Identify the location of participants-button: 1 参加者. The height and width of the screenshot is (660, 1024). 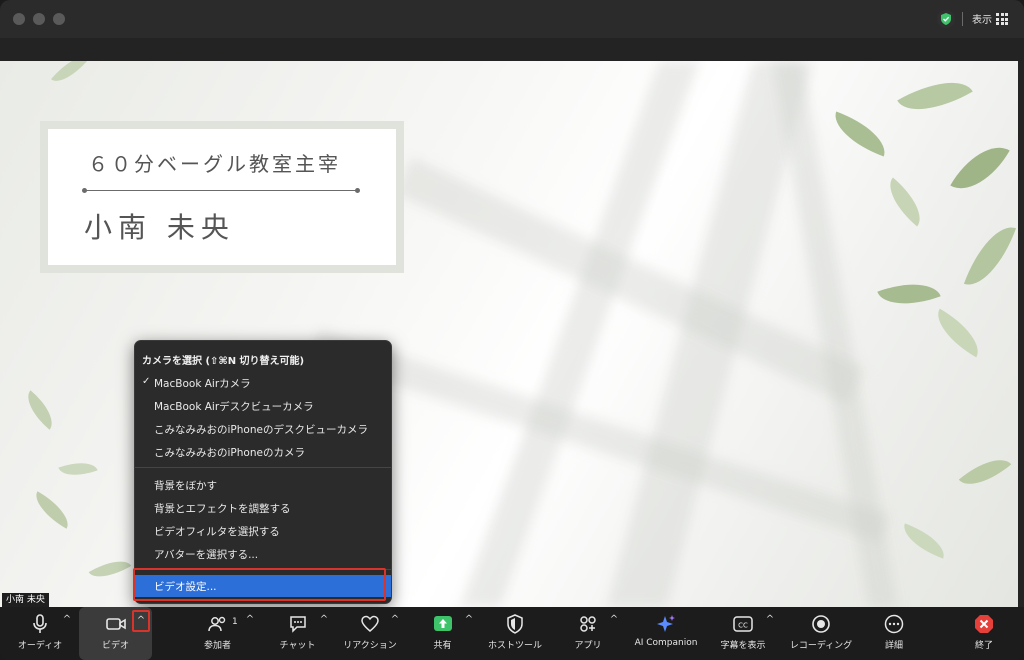
(217, 633).